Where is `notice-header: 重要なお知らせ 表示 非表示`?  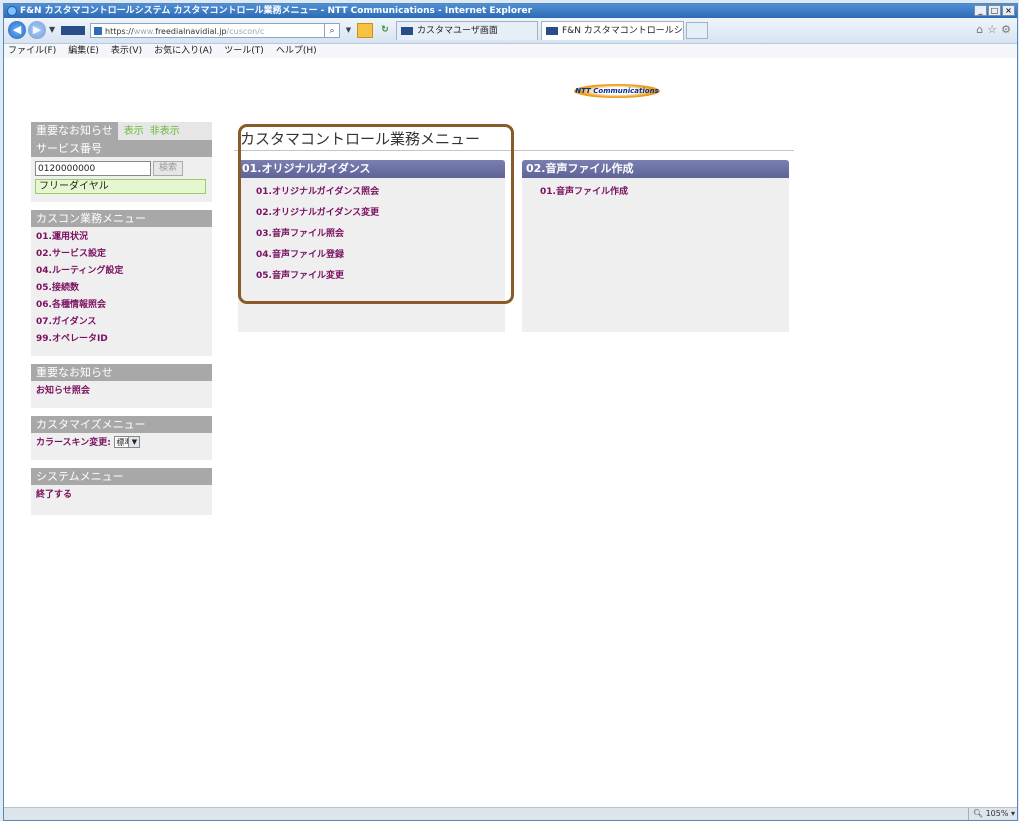
notice-header: 重要なお知らせ 表示 非表示 is located at coordinates (121, 131).